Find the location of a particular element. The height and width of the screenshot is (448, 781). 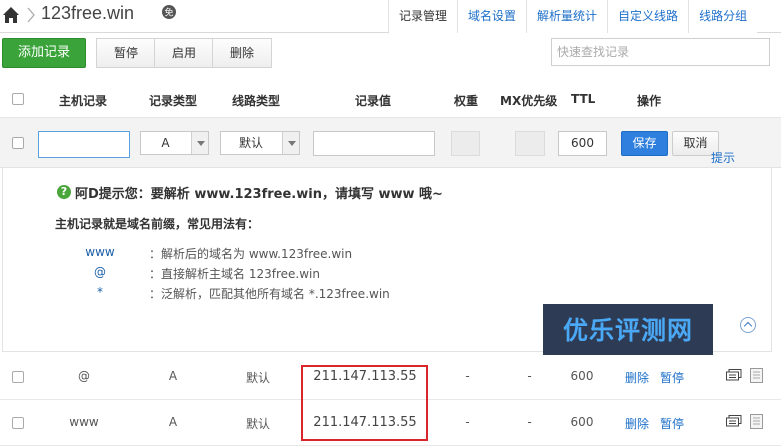

weight-input is located at coordinates (465, 143).